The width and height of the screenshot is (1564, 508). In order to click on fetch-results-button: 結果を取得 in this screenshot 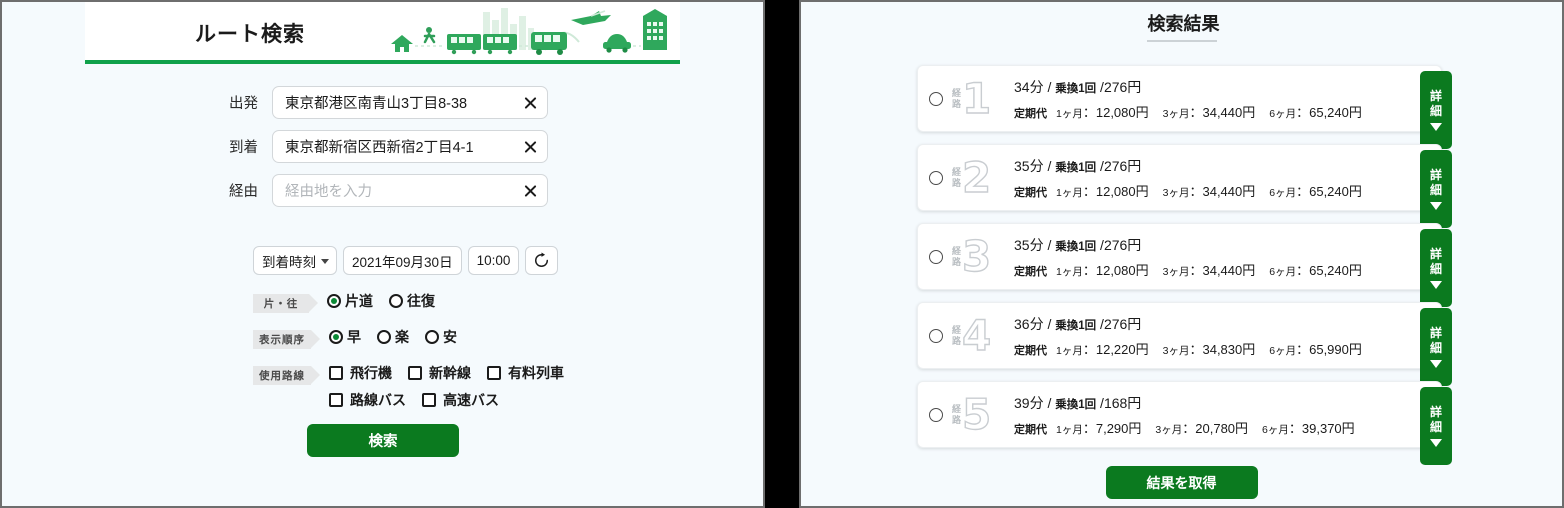, I will do `click(1181, 482)`.